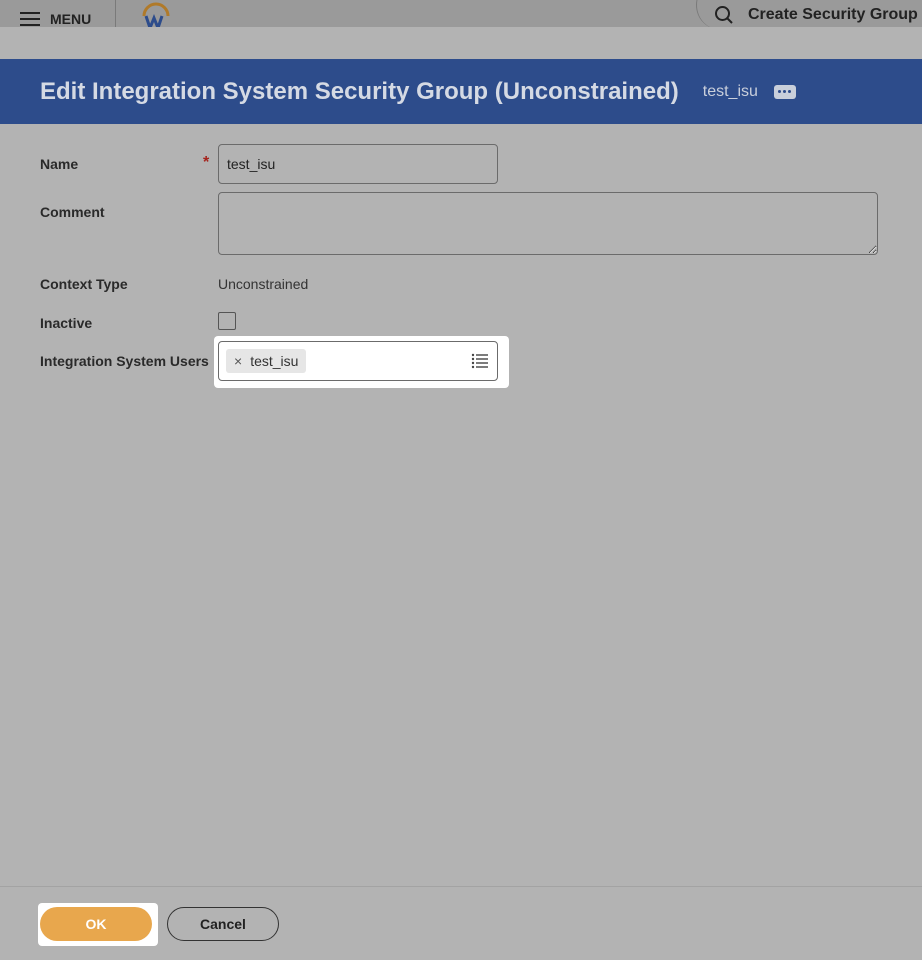 The width and height of the screenshot is (922, 960). Describe the element at coordinates (96, 924) in the screenshot. I see `ok-button: OK` at that location.